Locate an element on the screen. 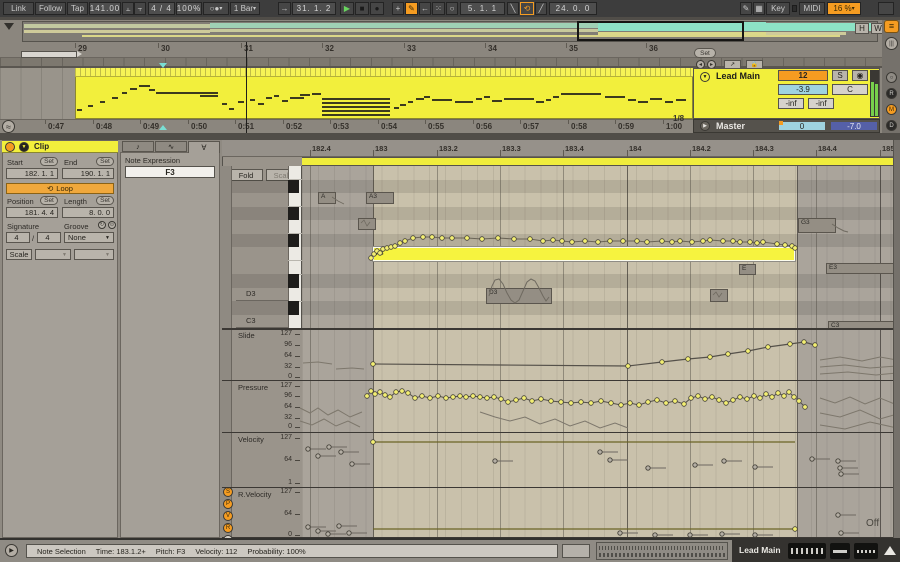 The height and width of the screenshot is (562, 900). black-key-F#3 is located at coordinates (293, 240).